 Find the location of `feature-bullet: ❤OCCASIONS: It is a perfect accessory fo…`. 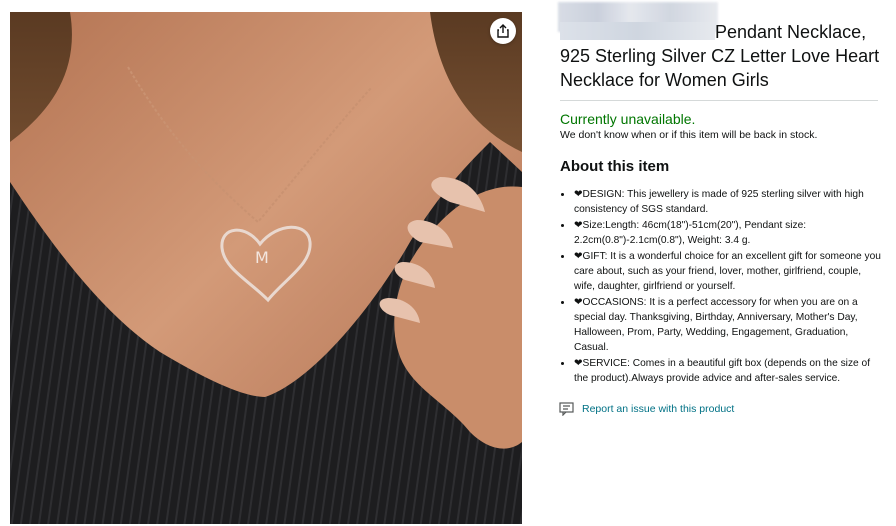

feature-bullet: ❤OCCASIONS: It is a perfect accessory fo… is located at coordinates (727, 325).